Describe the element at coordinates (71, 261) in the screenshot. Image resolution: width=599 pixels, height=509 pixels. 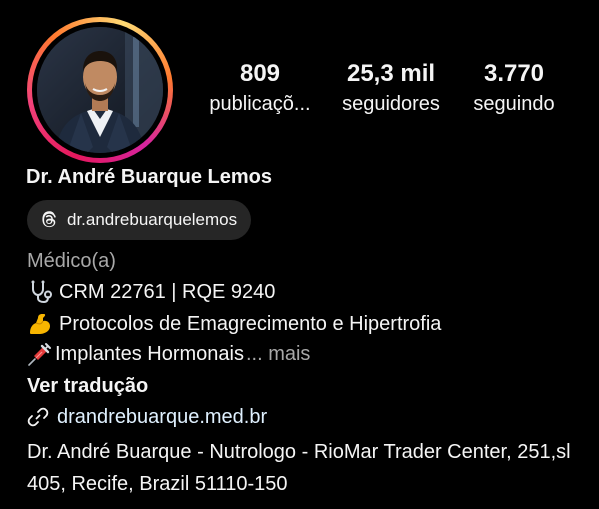
I see `profile-category: Médico(a)` at that location.